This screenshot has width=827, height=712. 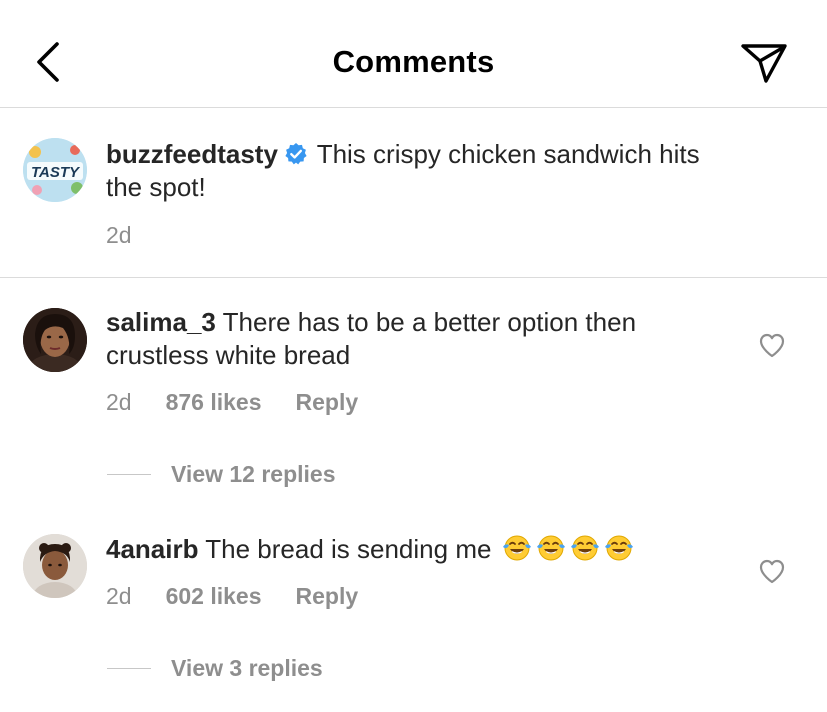 I want to click on comment-meta: 2d 876 likes Reply, so click(x=232, y=402).